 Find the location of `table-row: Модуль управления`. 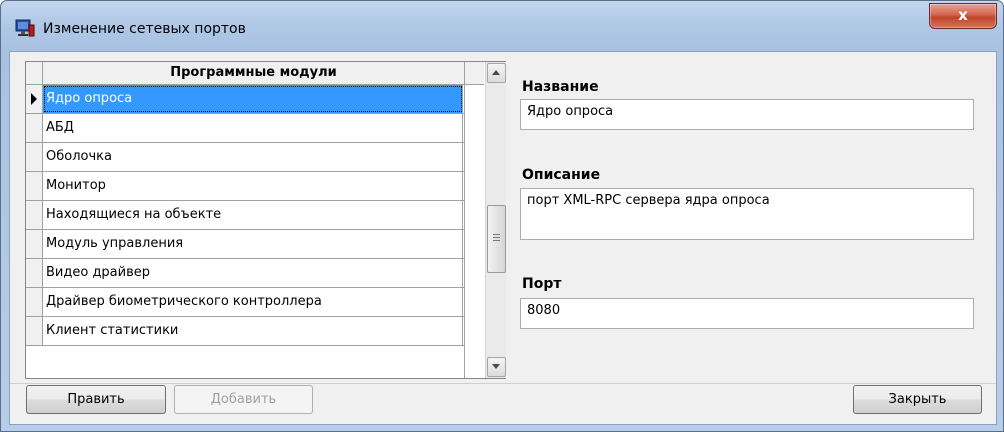

table-row: Модуль управления is located at coordinates (245, 244).